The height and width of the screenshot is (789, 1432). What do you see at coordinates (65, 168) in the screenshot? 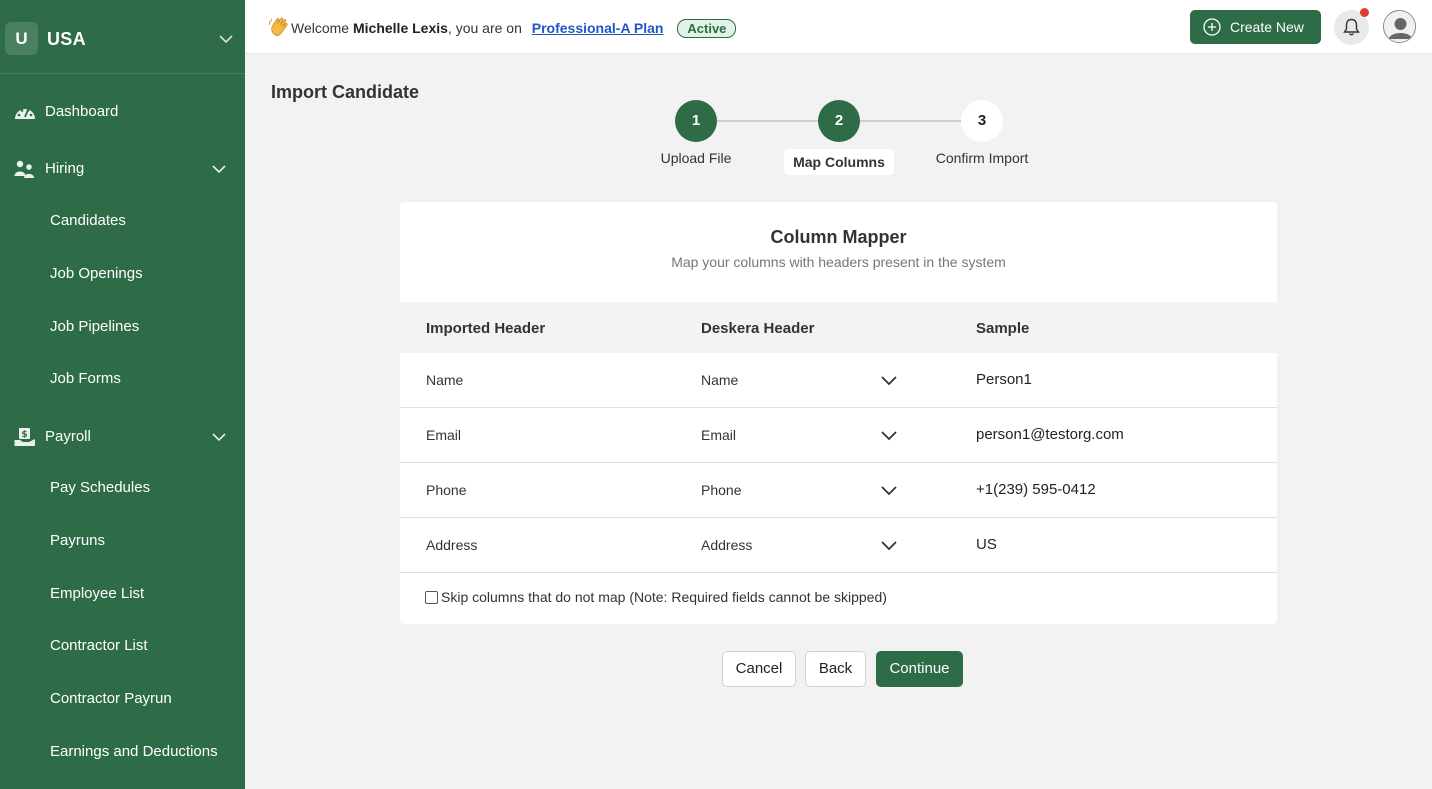
I see `sidebar-item-label: Hiring` at bounding box center [65, 168].